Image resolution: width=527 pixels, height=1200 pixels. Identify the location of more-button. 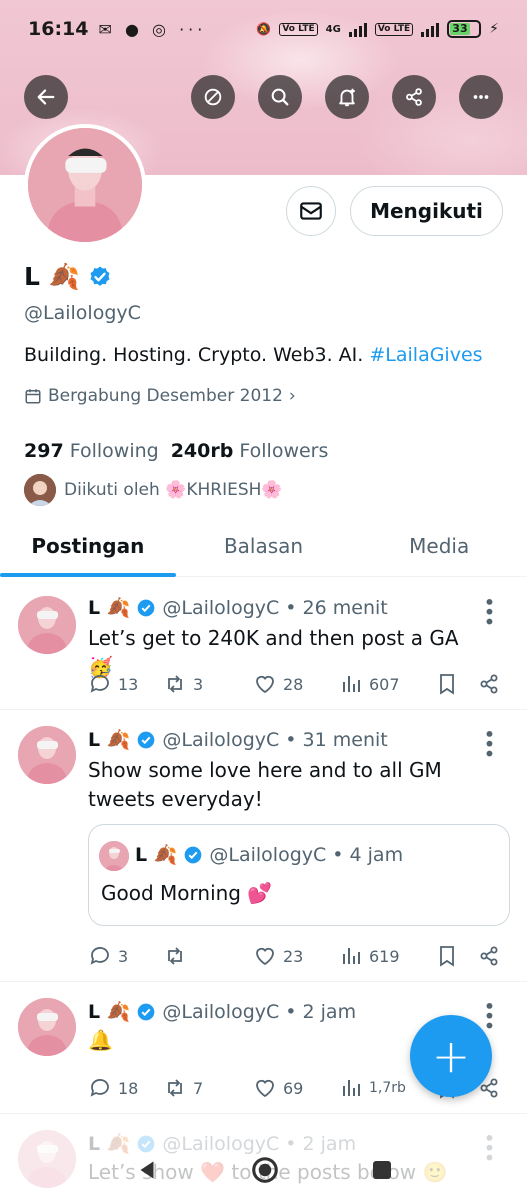
(481, 97).